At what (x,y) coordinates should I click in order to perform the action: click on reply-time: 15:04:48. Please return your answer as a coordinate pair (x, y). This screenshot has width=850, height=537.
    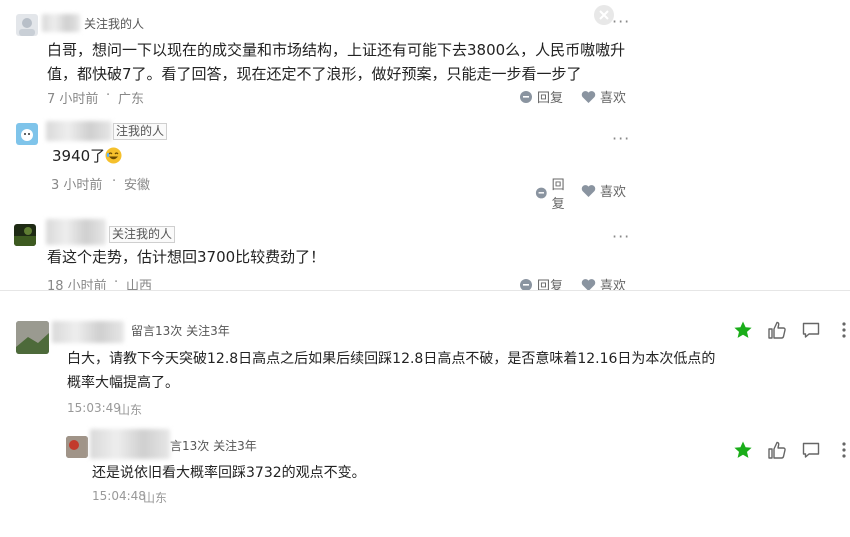
    Looking at the image, I should click on (119, 496).